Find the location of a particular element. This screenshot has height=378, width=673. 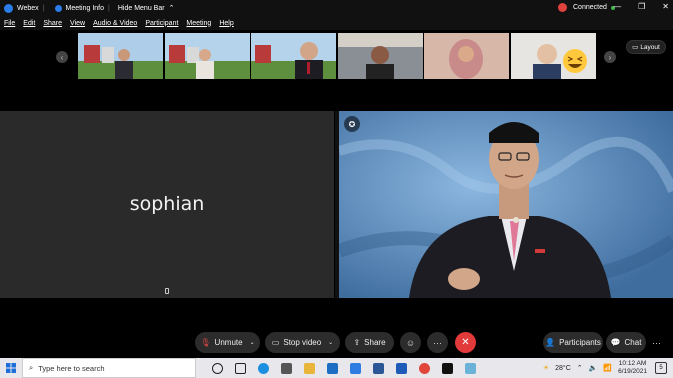

reactions-button: ☺ is located at coordinates (410, 342).